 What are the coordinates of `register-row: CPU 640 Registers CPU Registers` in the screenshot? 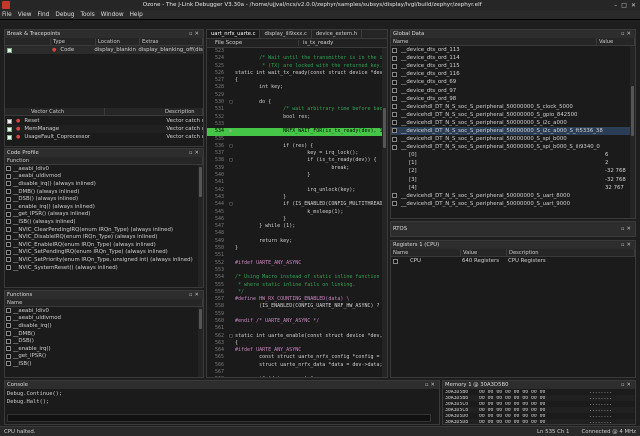 It's located at (513, 261).